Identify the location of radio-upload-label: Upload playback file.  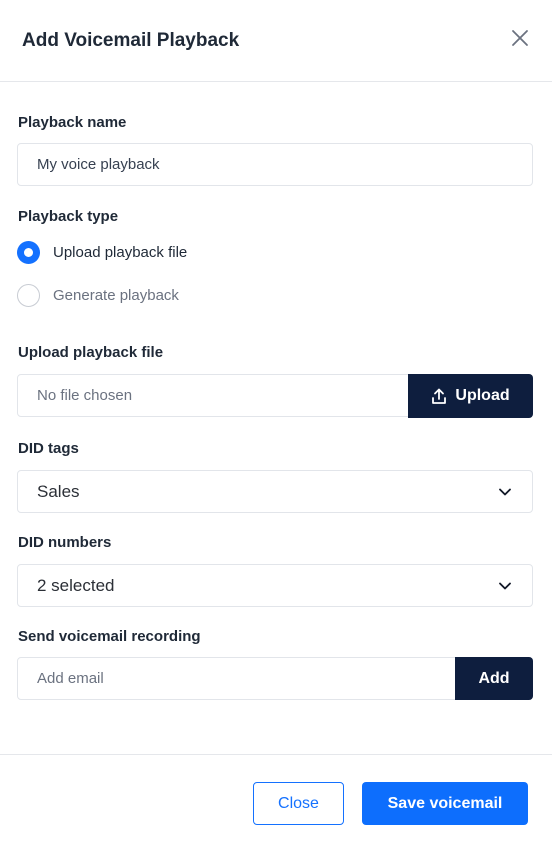
(120, 252).